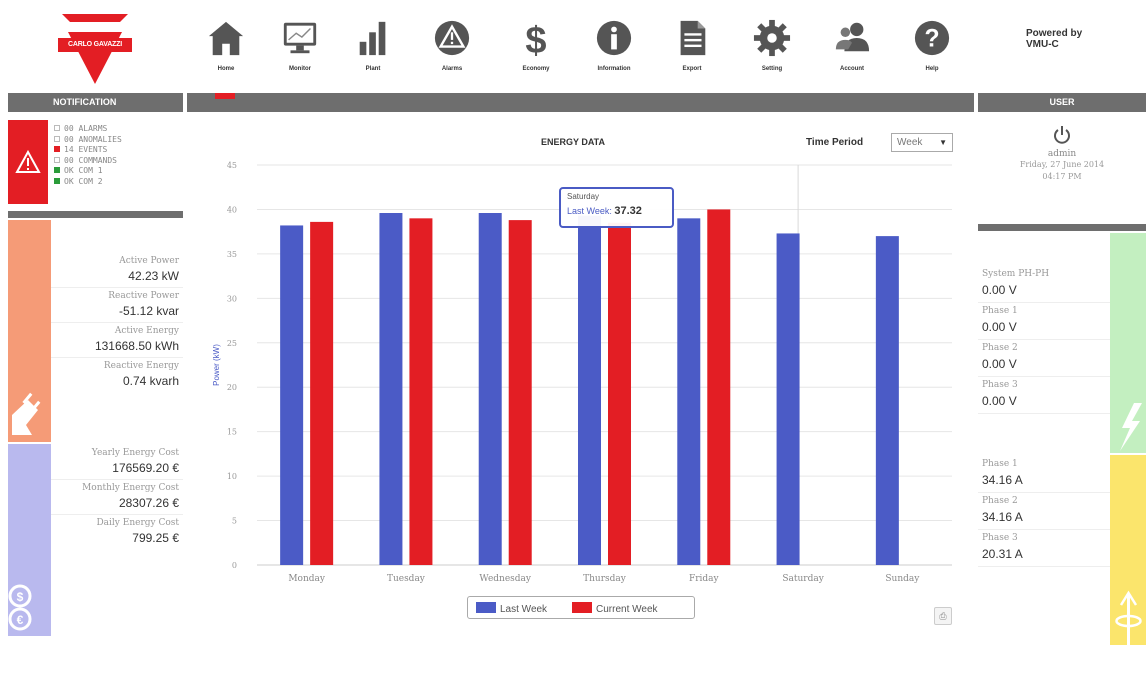 Image resolution: width=1146 pixels, height=693 pixels. I want to click on voltage-strip, so click(1128, 343).